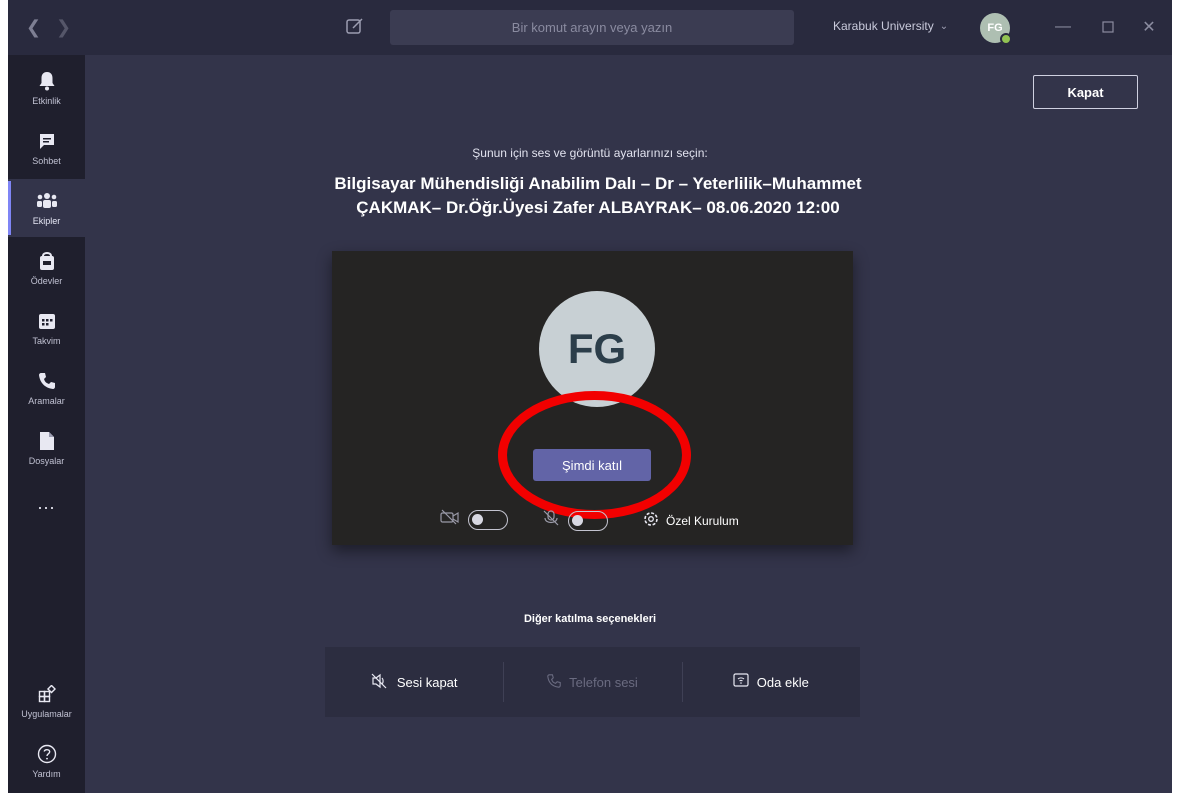 This screenshot has width=1179, height=793. I want to click on rail-item-calendar: Takvim, so click(46, 328).